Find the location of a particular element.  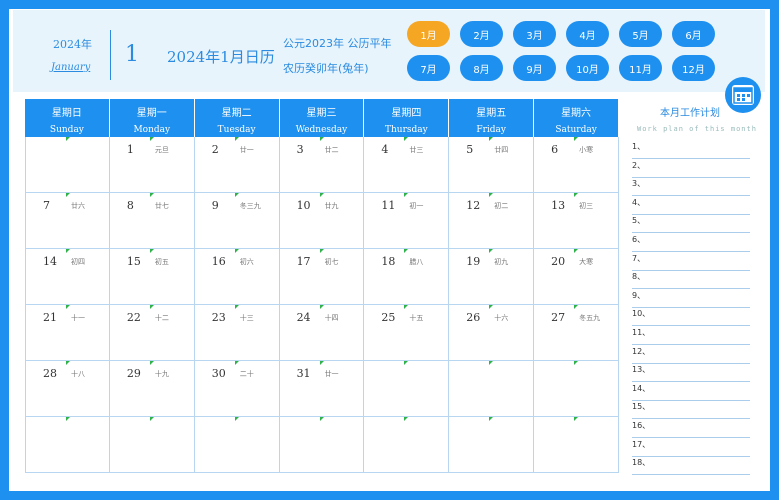

lunar-date: 初六 is located at coordinates (246, 262).